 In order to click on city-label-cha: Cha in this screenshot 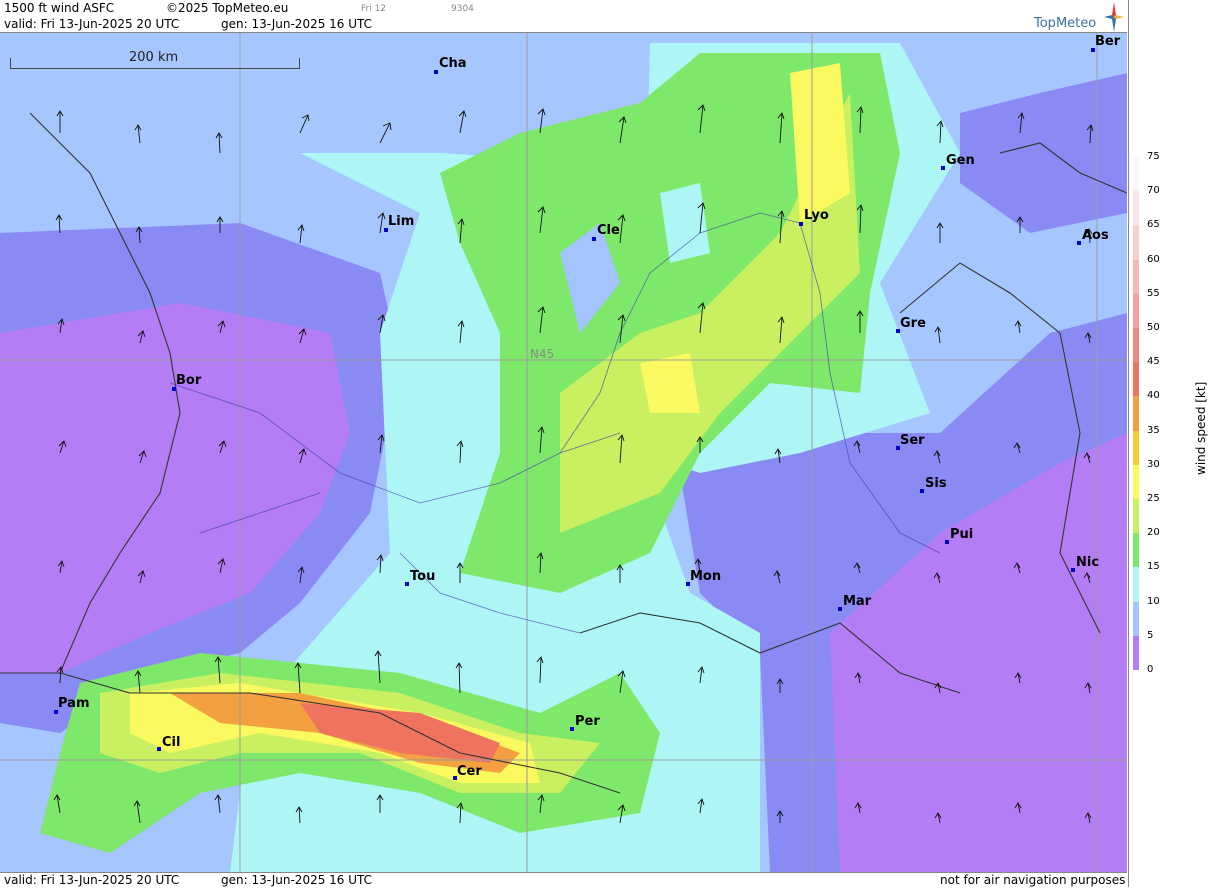, I will do `click(453, 63)`.